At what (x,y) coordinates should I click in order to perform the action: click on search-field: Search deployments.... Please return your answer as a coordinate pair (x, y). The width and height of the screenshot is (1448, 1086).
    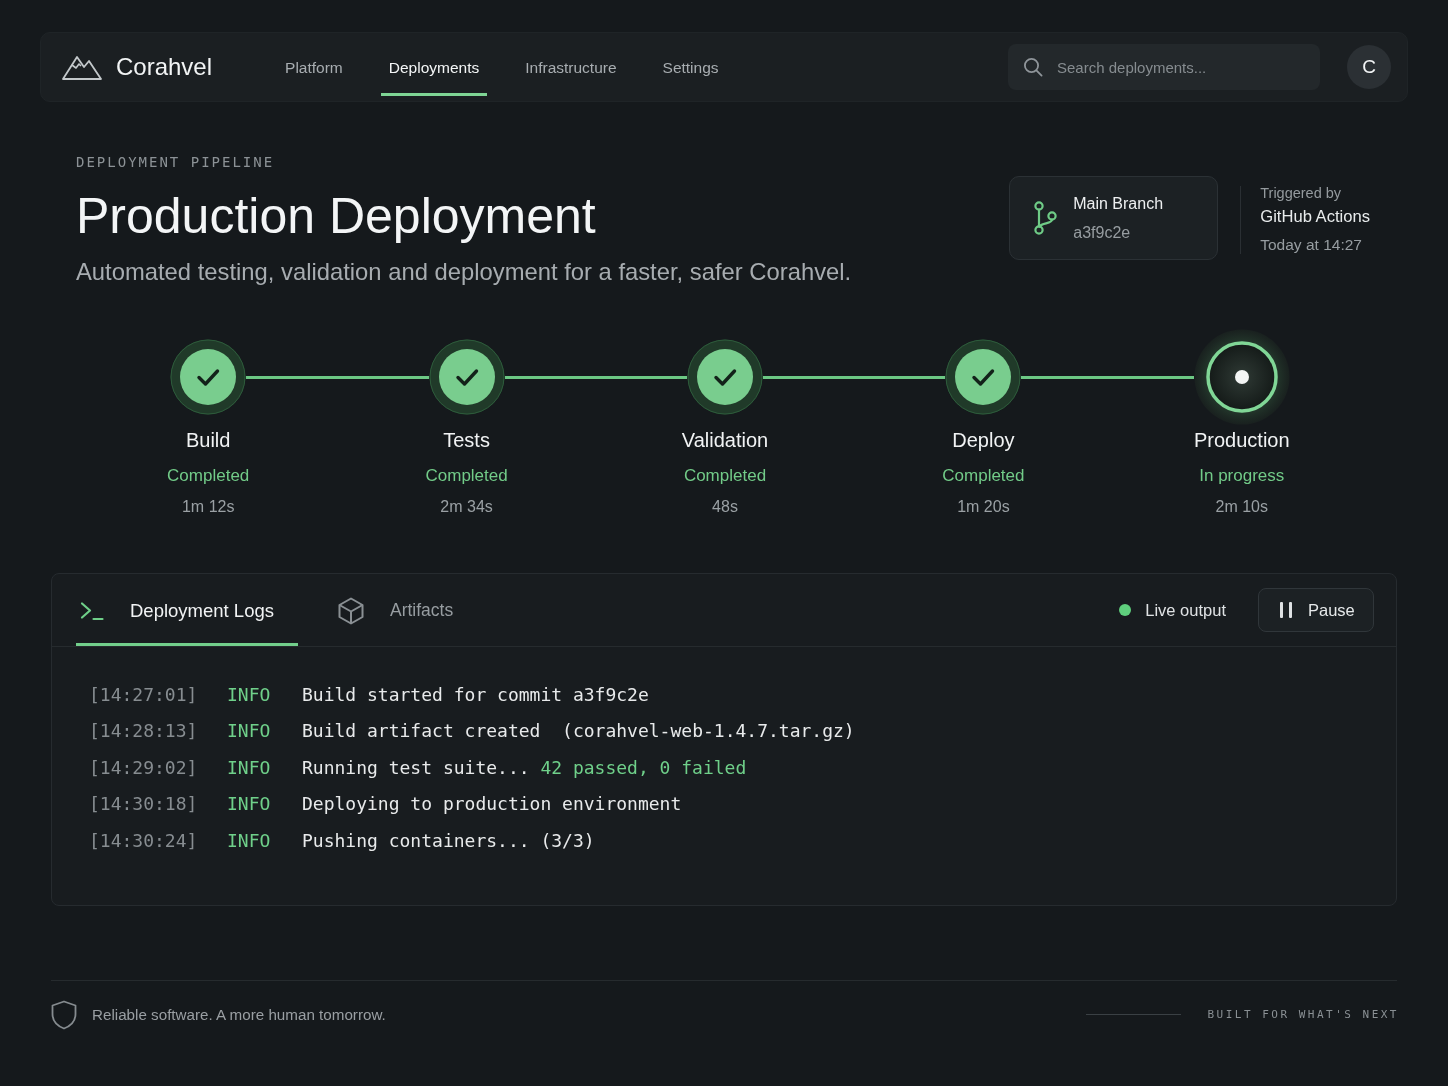
    Looking at the image, I should click on (1164, 67).